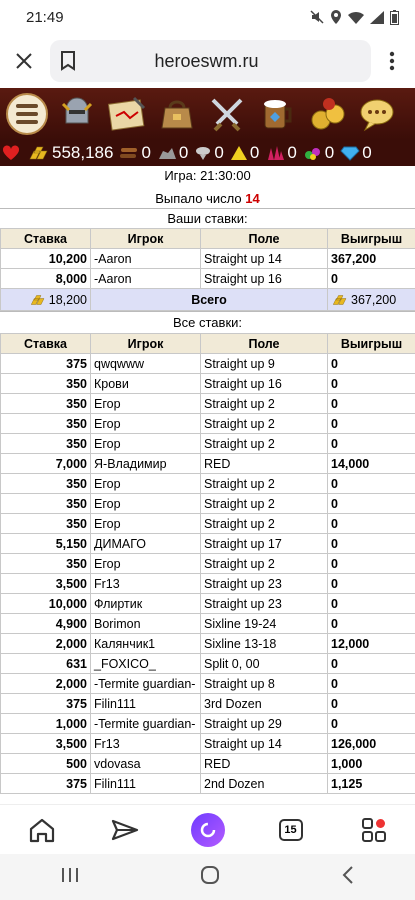 The image size is (415, 900). I want to click on home-button, so click(42, 830).